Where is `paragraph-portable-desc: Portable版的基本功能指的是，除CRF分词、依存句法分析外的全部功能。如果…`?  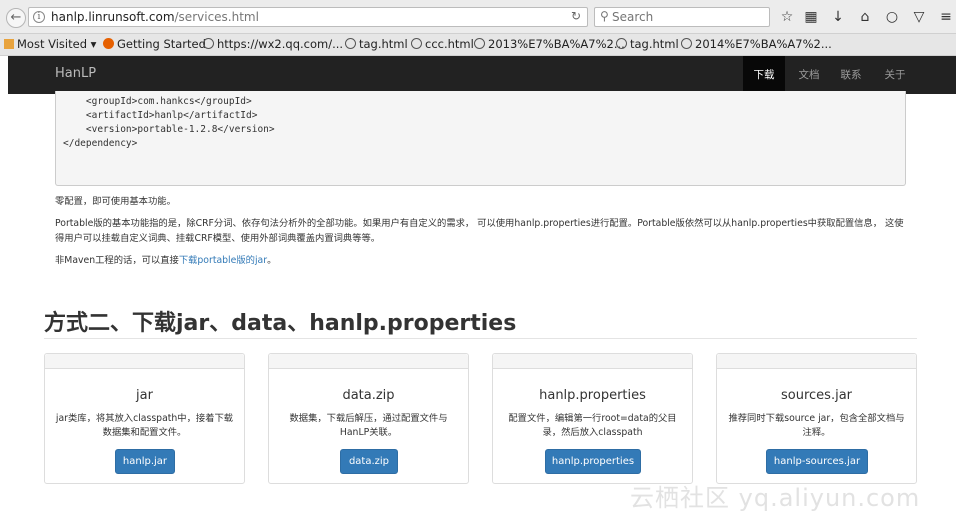 paragraph-portable-desc: Portable版的基本功能指的是，除CRF分词、依存句法分析外的全部功能。如果… is located at coordinates (479, 231).